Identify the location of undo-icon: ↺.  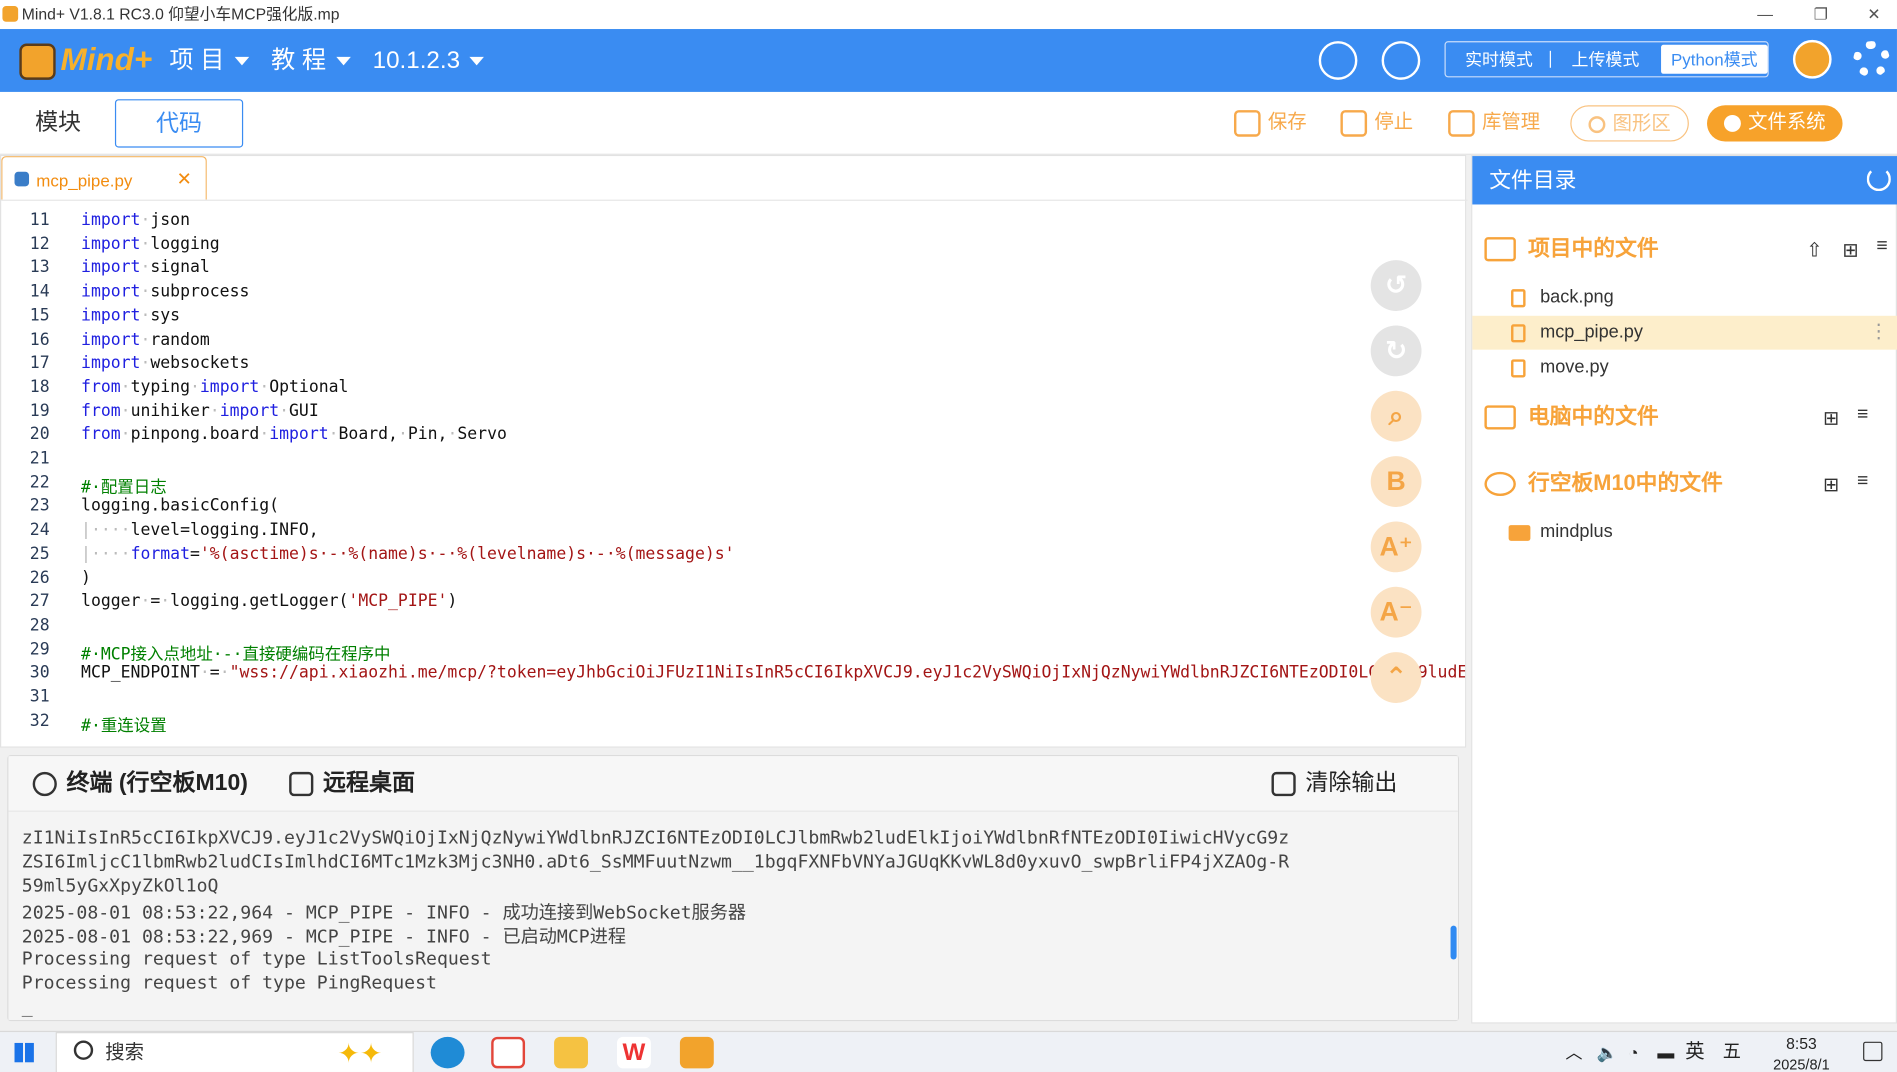
(1396, 285).